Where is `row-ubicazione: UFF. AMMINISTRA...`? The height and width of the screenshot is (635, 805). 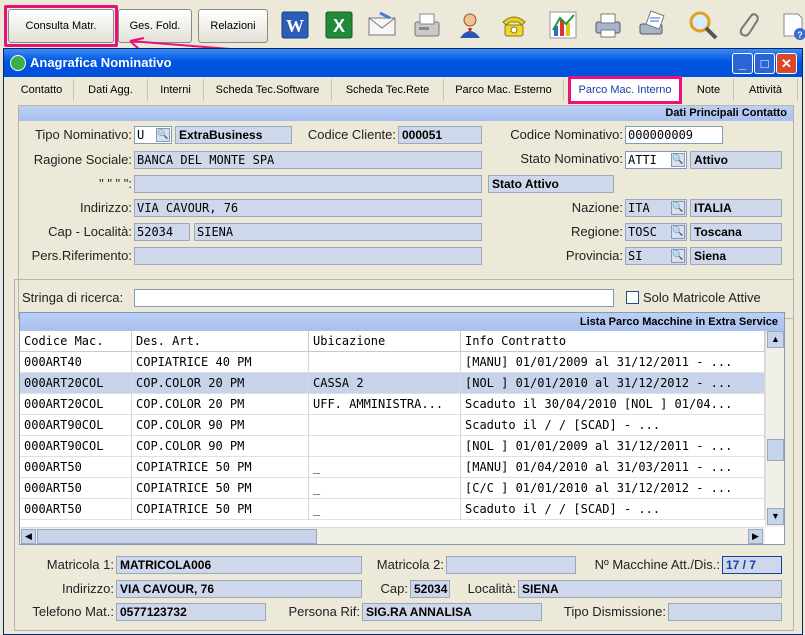
row-ubicazione: UFF. AMMINISTRA... is located at coordinates (385, 404).